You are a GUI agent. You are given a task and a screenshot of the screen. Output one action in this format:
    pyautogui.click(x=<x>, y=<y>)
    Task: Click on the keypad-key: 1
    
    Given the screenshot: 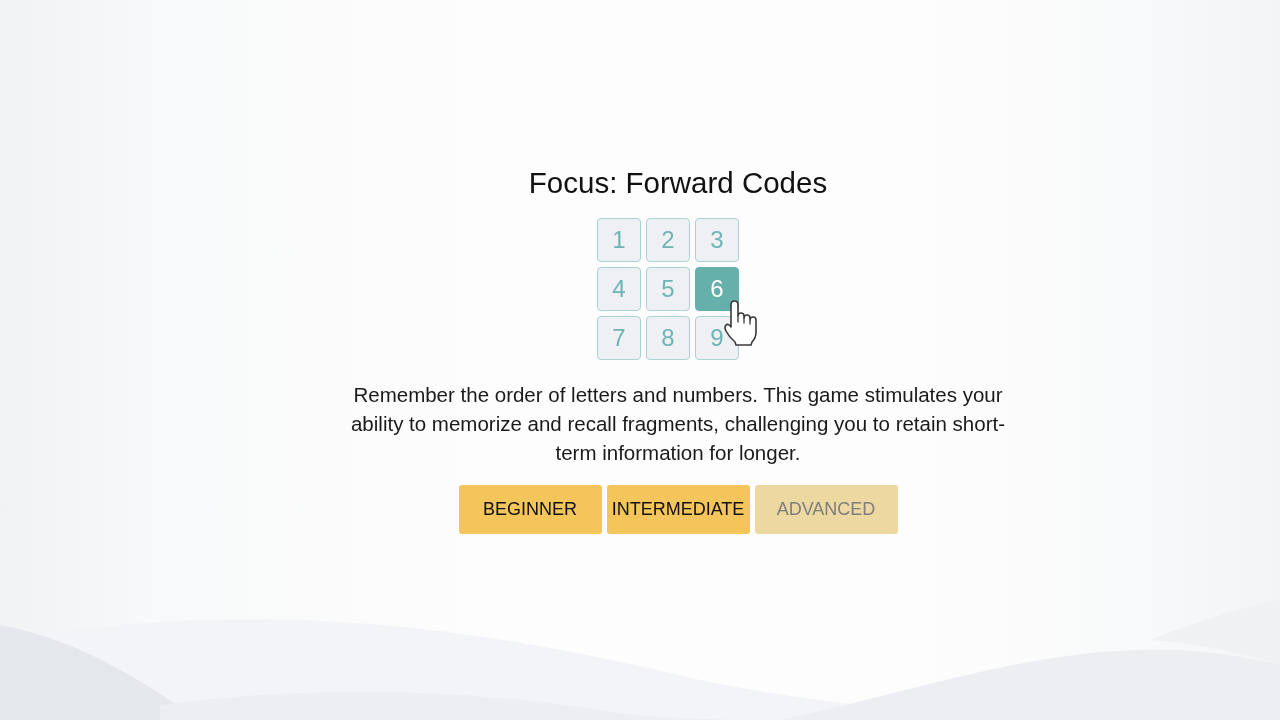 What is the action you would take?
    pyautogui.click(x=619, y=240)
    